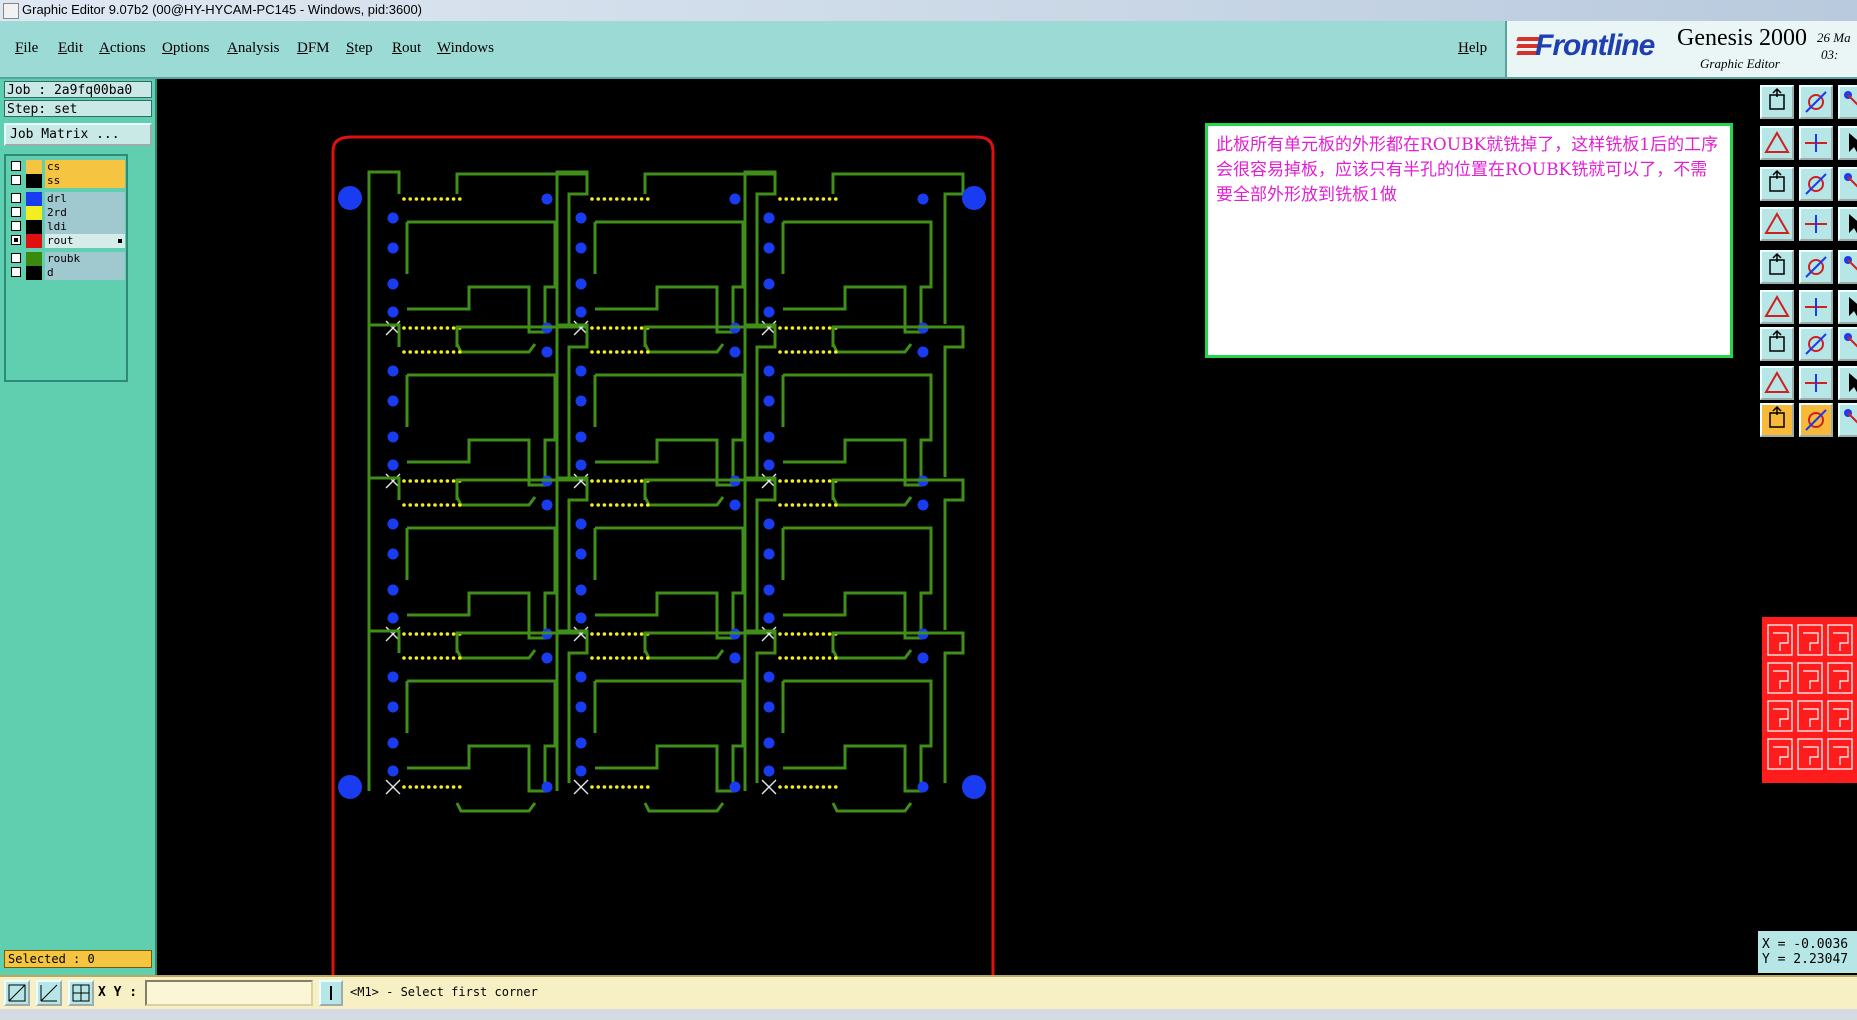 This screenshot has width=1857, height=1020. I want to click on menu-analysis: Analysis, so click(253, 48).